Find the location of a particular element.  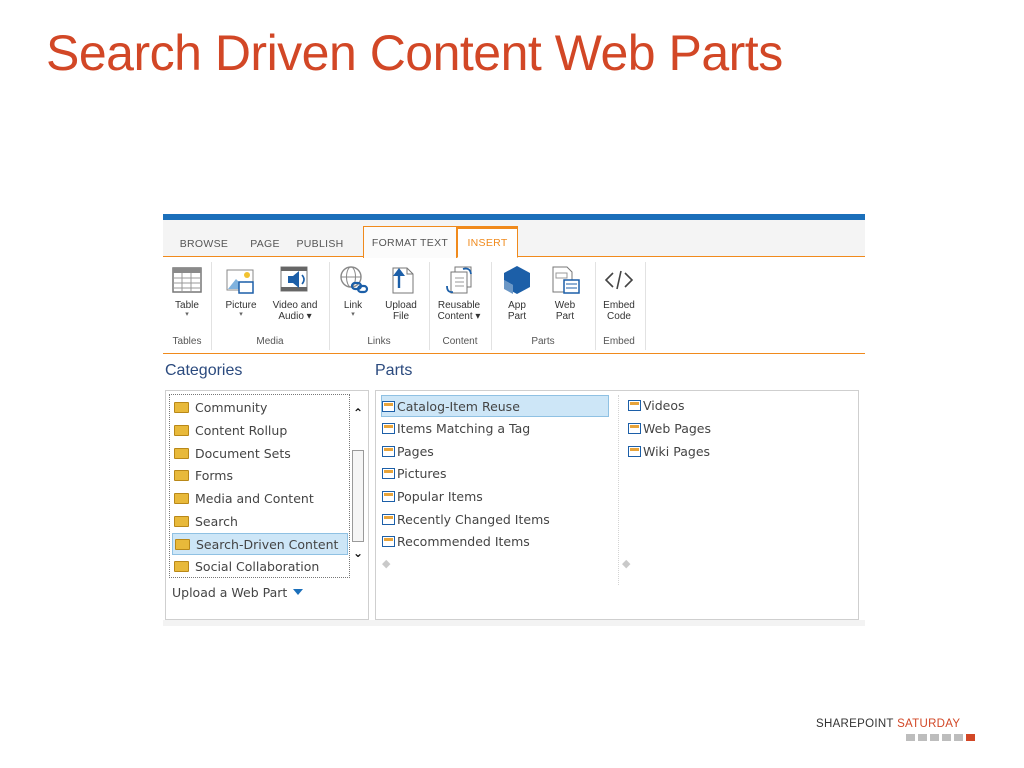

picture-button: Picture ▾ is located at coordinates (241, 291).